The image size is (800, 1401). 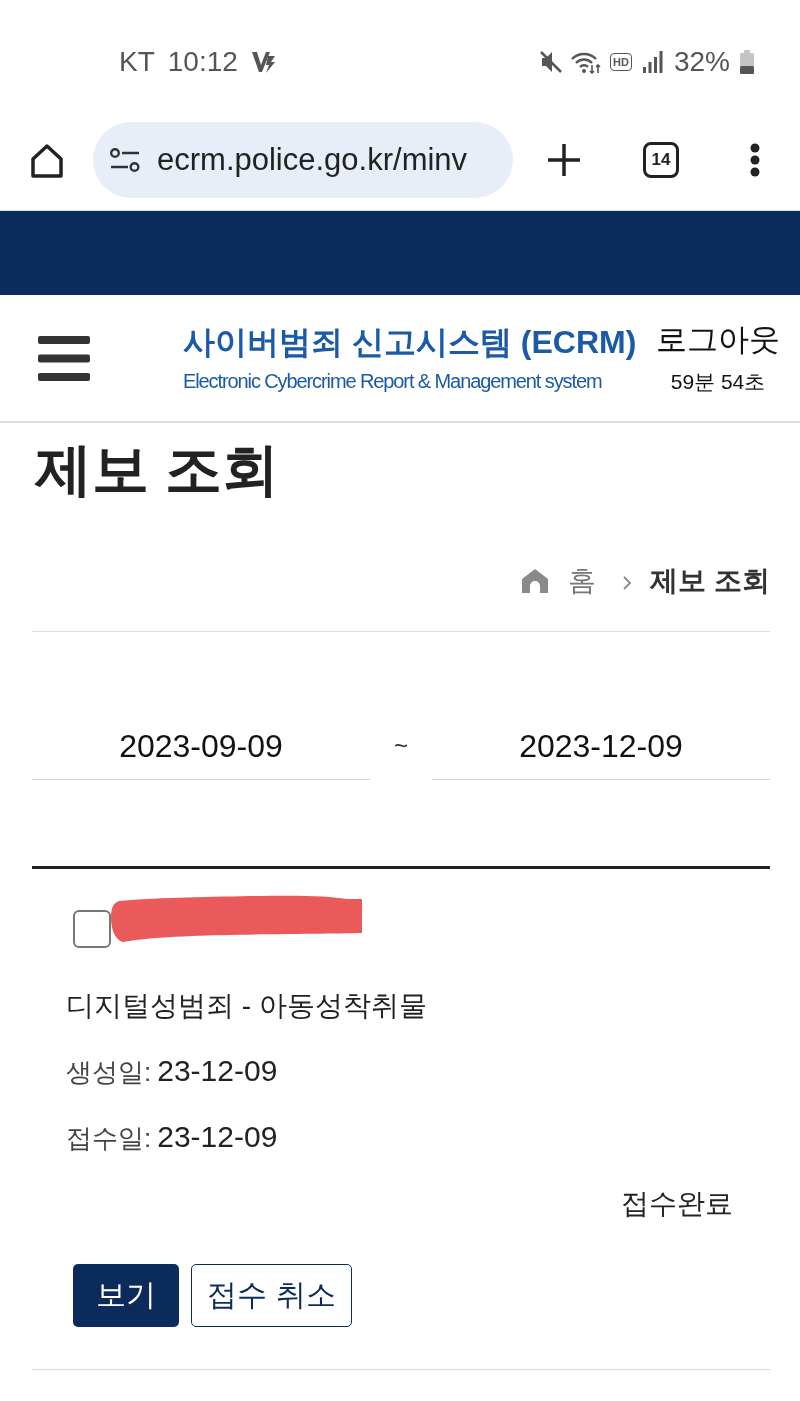 What do you see at coordinates (410, 342) in the screenshot?
I see `site-title: 사이버범죄 신고시스템 (ECRM)` at bounding box center [410, 342].